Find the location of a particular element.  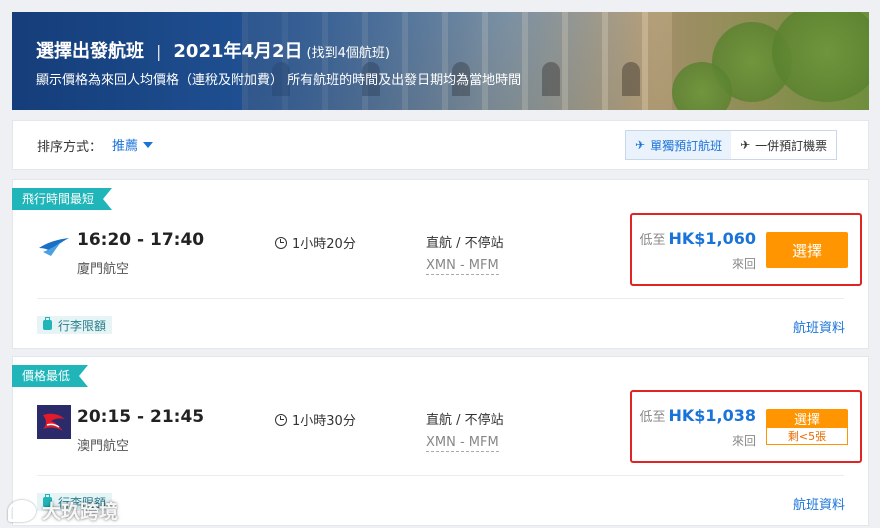

seats-left-badge: 剩<5張 is located at coordinates (807, 436).